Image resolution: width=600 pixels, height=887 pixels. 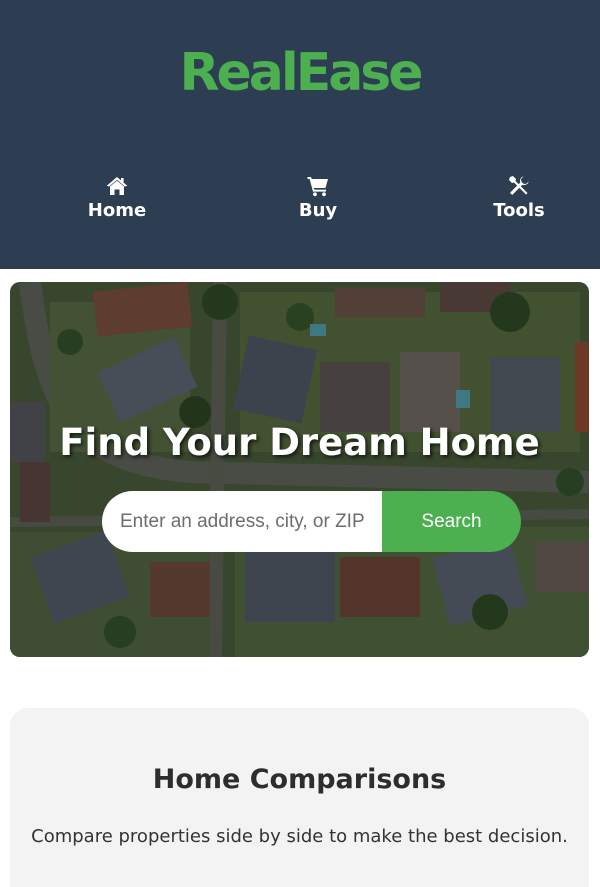 What do you see at coordinates (299, 442) in the screenshot?
I see `hero-title: Find Your Dream Home` at bounding box center [299, 442].